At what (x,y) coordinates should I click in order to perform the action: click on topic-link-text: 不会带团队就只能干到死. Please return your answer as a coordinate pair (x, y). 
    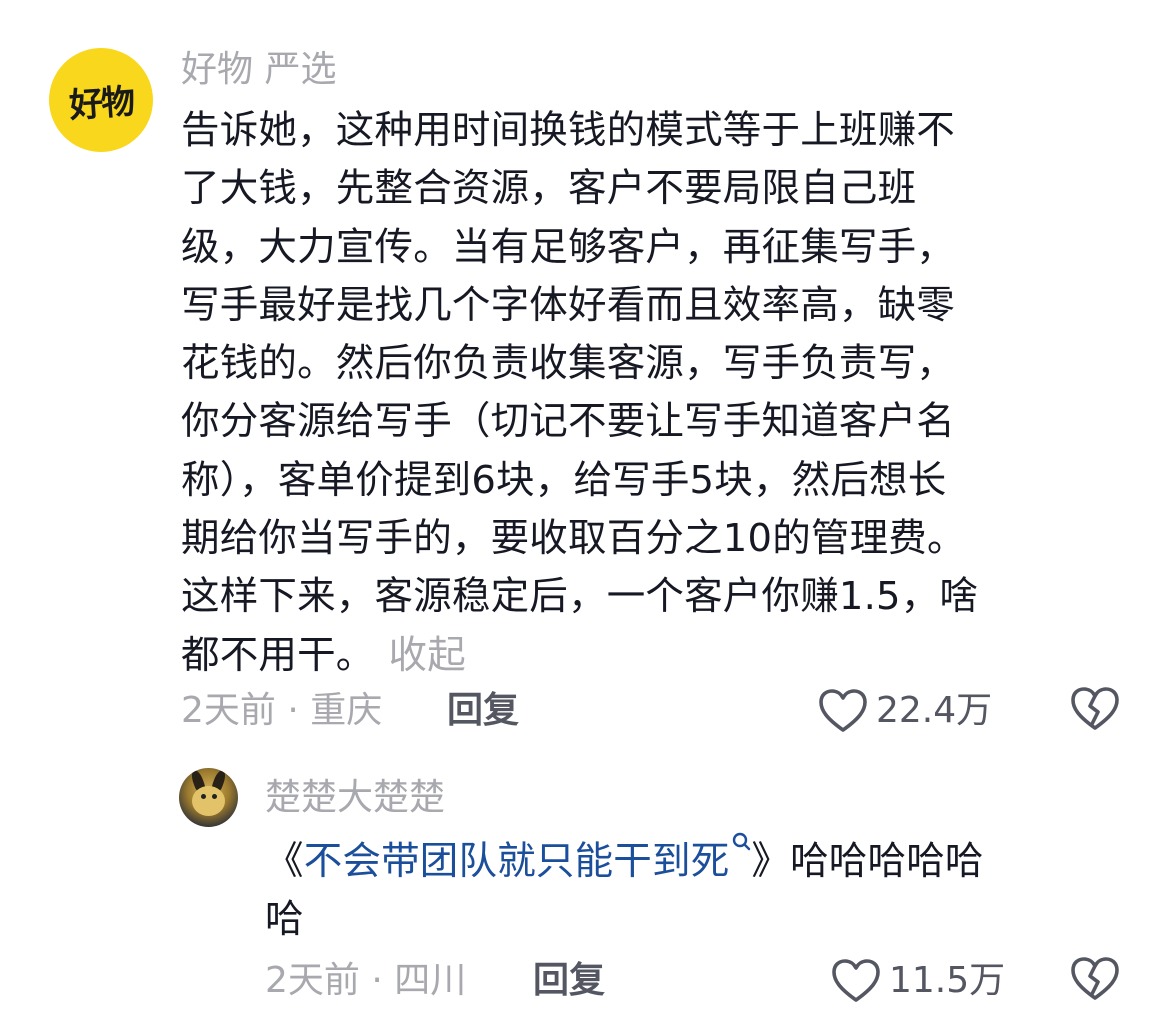
    Looking at the image, I should click on (516, 861).